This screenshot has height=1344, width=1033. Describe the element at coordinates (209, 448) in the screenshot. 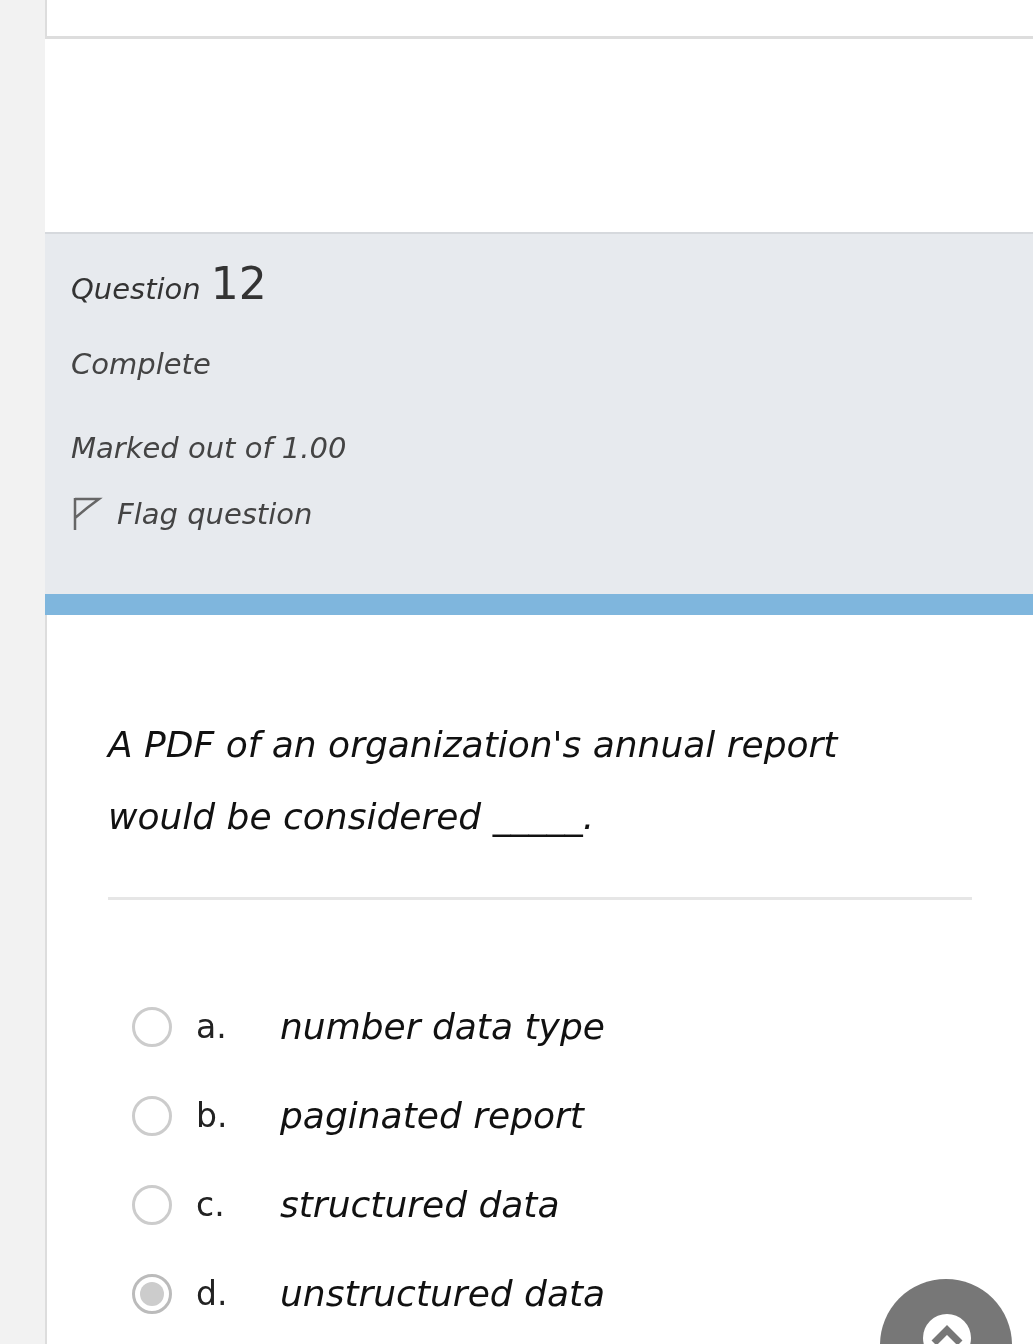

I see `question-marks: Marked out of 1.00` at that location.